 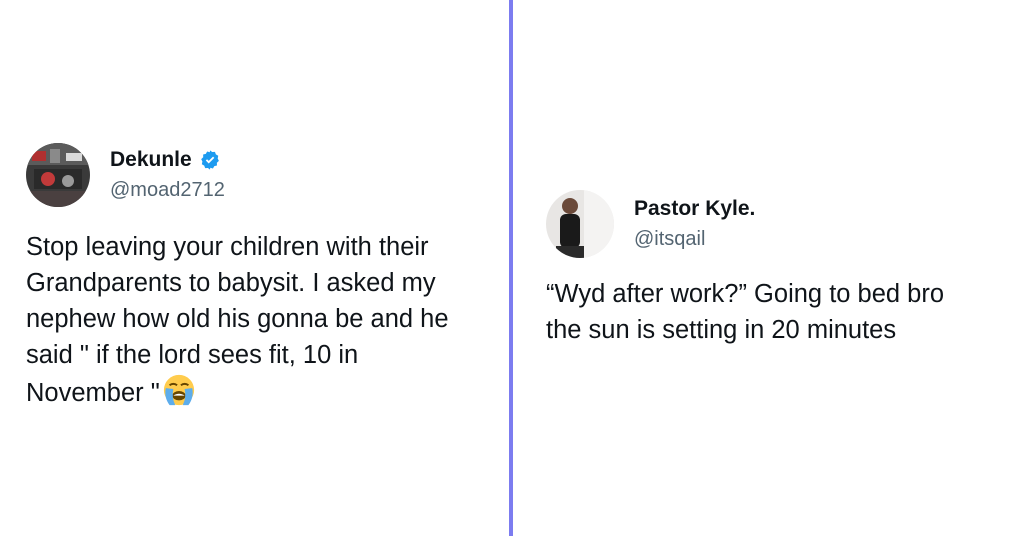 What do you see at coordinates (178, 390) in the screenshot?
I see `loudly-crying-face-icon` at bounding box center [178, 390].